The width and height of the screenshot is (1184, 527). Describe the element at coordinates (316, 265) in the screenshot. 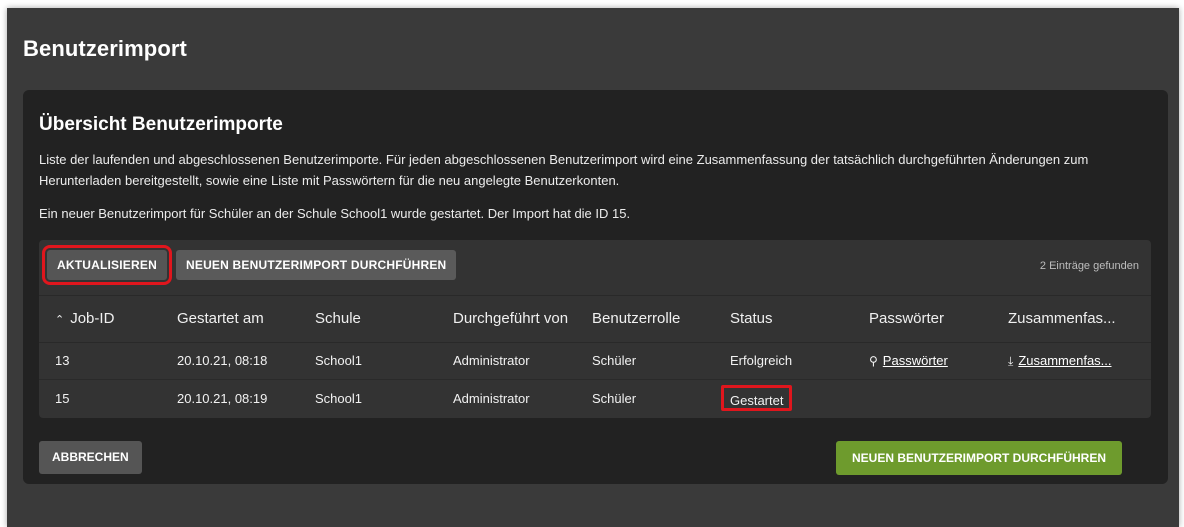

I see `new-import-toolbar-button: NEUEN BENUTZERIMPORT DURCHFÜHREN` at that location.